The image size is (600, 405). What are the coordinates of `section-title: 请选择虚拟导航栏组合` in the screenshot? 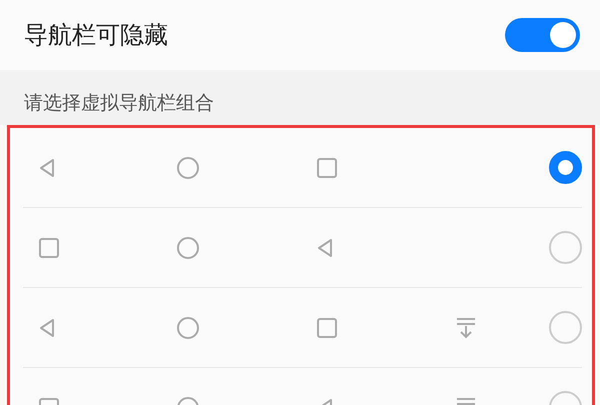 It's located at (119, 103).